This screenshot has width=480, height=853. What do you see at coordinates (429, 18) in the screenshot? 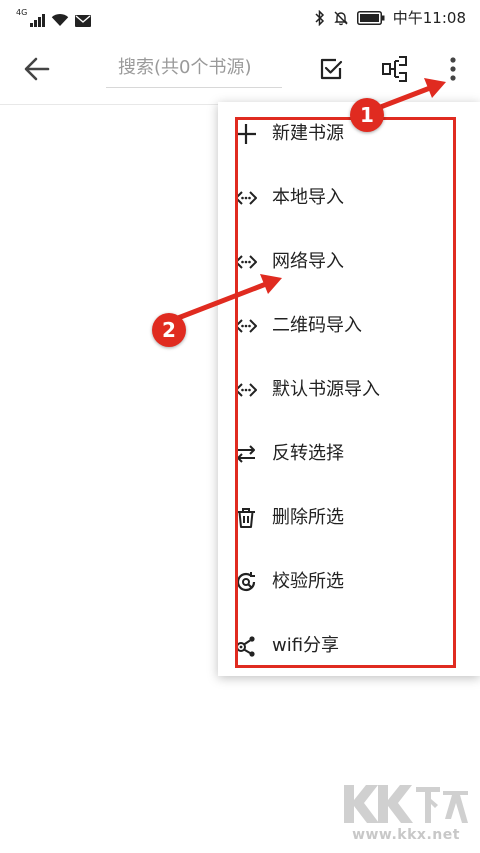
I see `clock: 中午11:08` at bounding box center [429, 18].